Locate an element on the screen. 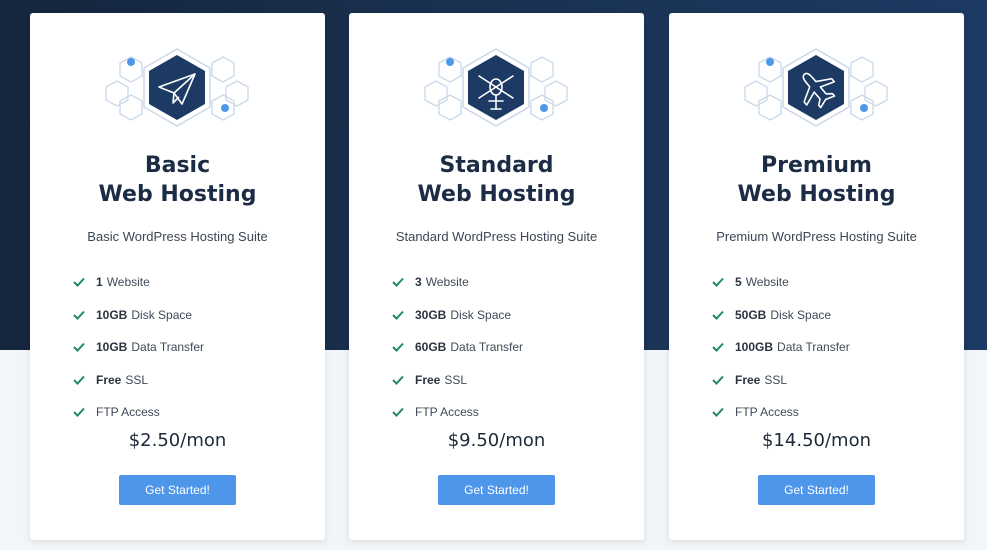  feature-item: 5 Website is located at coordinates (826, 282).